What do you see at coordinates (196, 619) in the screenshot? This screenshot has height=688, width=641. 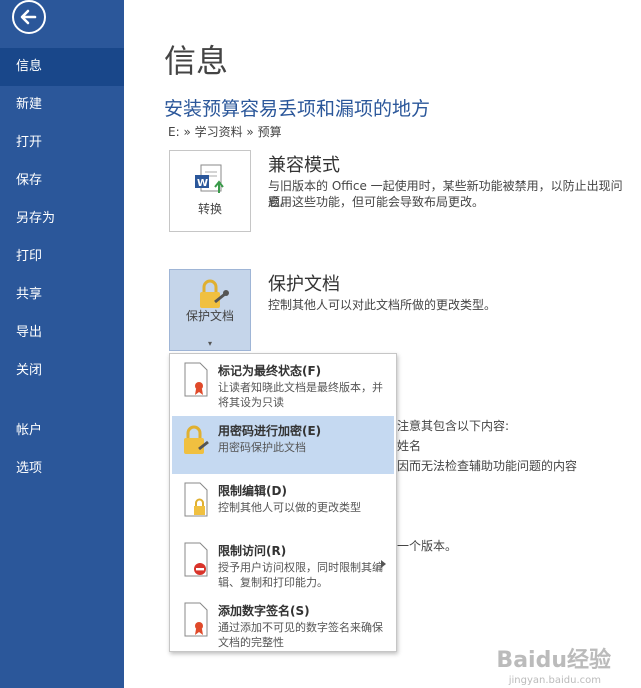 I see `digital-signature-icon` at bounding box center [196, 619].